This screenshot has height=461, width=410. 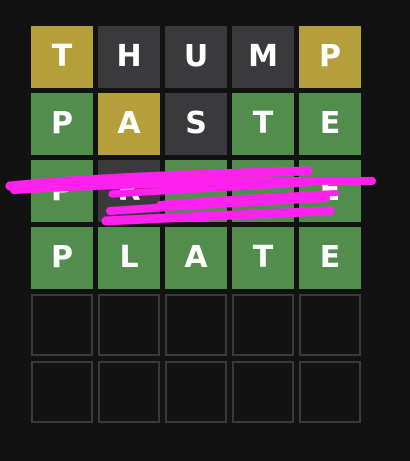 I want to click on tile-present: P, so click(x=330, y=57).